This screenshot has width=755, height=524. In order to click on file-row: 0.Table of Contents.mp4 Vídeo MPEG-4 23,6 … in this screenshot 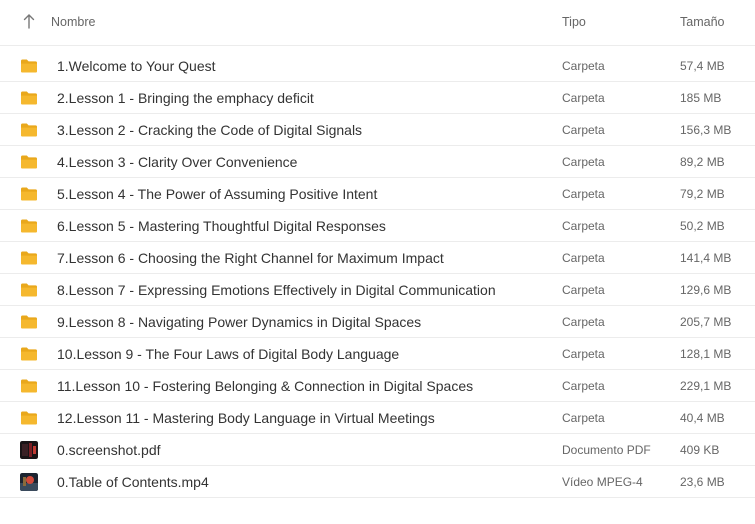, I will do `click(377, 482)`.